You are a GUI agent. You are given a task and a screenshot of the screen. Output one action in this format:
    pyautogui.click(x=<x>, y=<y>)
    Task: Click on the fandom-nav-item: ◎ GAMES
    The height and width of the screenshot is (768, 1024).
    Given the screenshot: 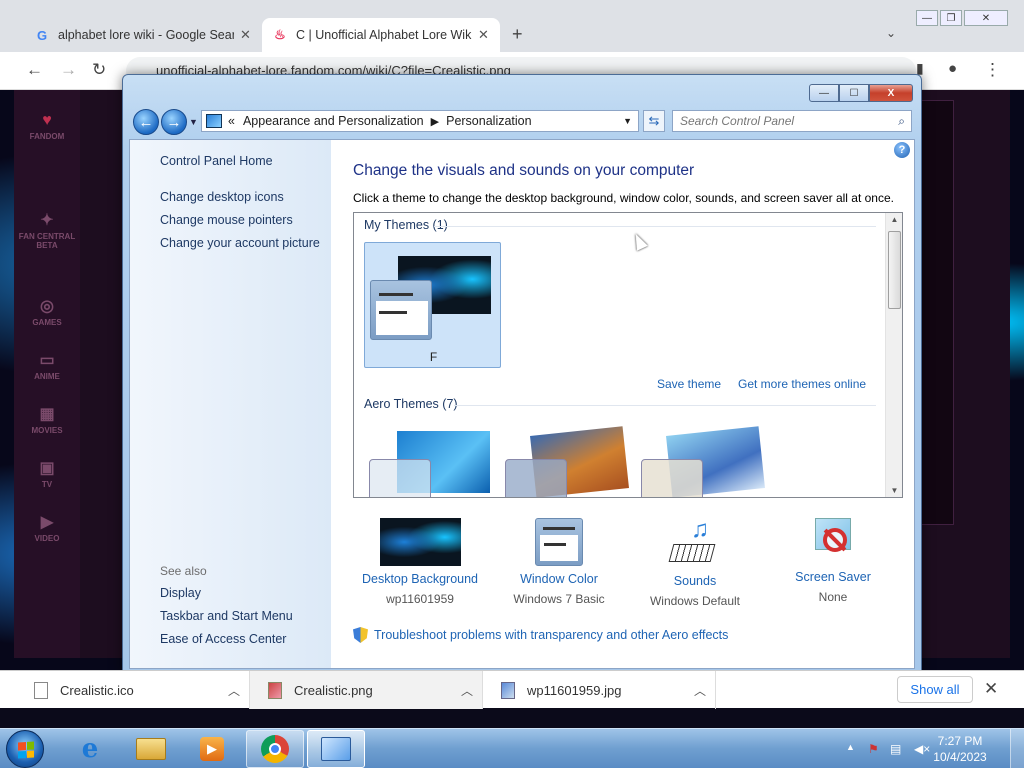 What is the action you would take?
    pyautogui.click(x=47, y=311)
    